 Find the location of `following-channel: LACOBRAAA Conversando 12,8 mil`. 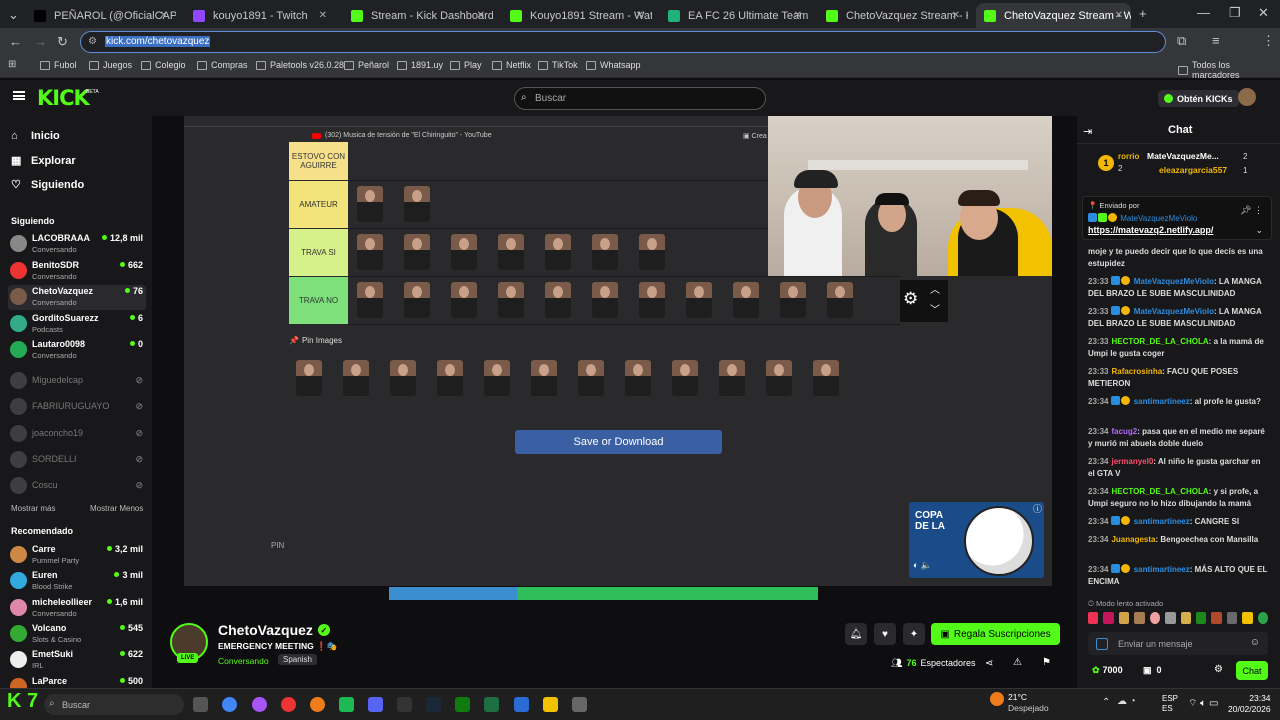

following-channel: LACOBRAAA Conversando 12,8 mil is located at coordinates (77, 244).